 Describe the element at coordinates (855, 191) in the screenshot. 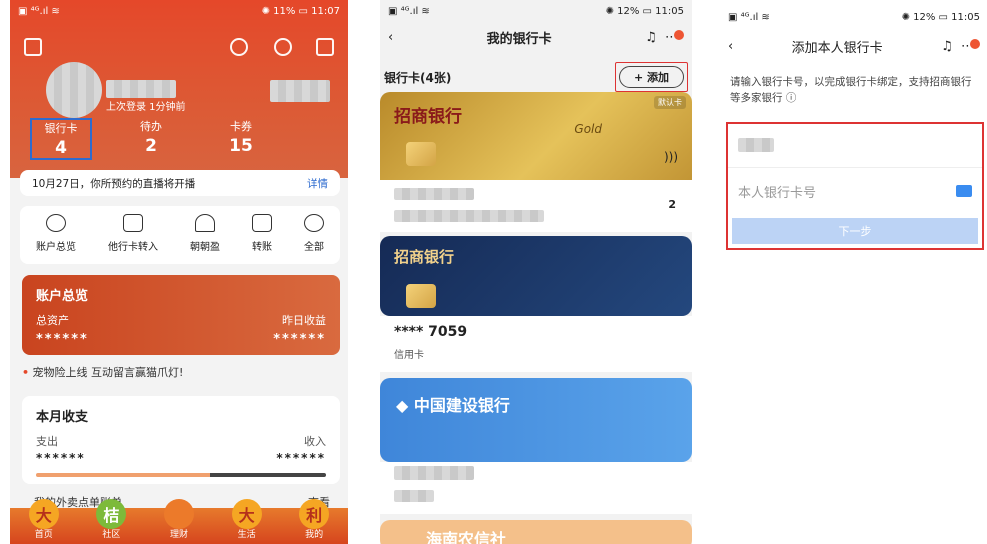

I see `card-number-input: 本人银行卡号` at that location.